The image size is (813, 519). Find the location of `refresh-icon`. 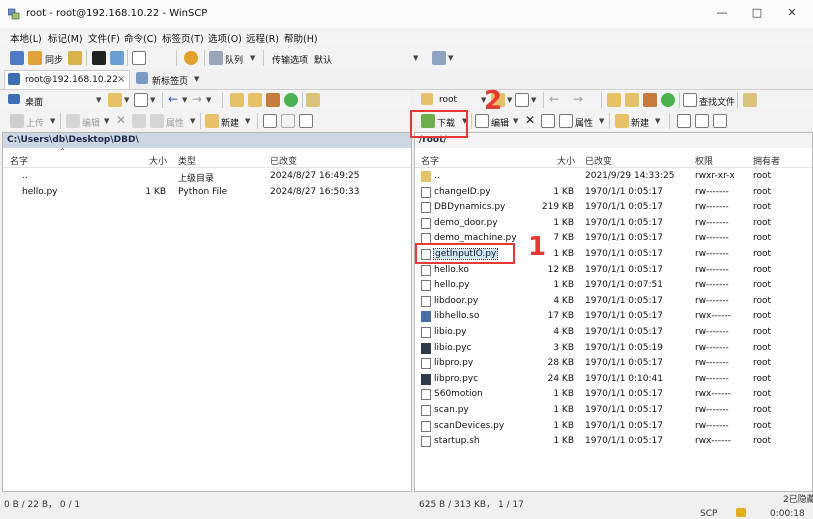

refresh-icon is located at coordinates (668, 100).